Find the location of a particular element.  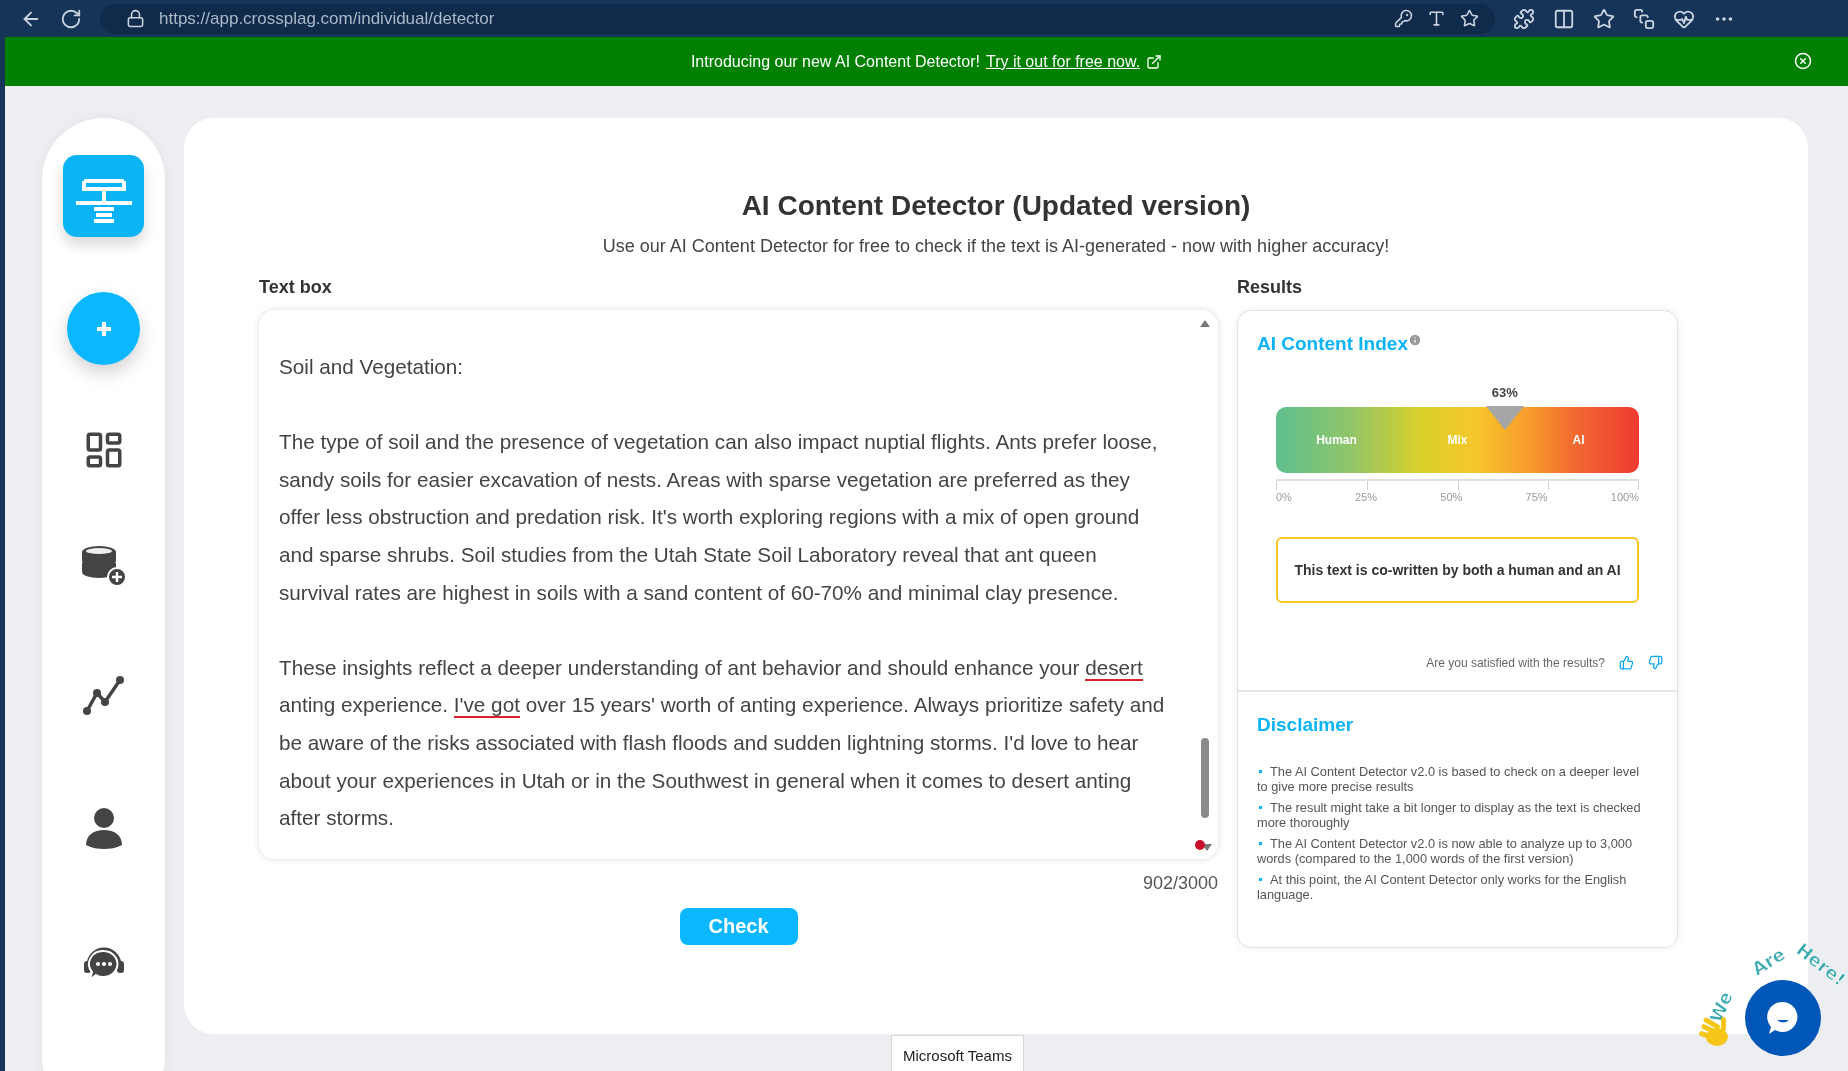

disclaimer-item: The result might take a bit longer to display as the text is checked more thoroughly is located at coordinates (1449, 815).